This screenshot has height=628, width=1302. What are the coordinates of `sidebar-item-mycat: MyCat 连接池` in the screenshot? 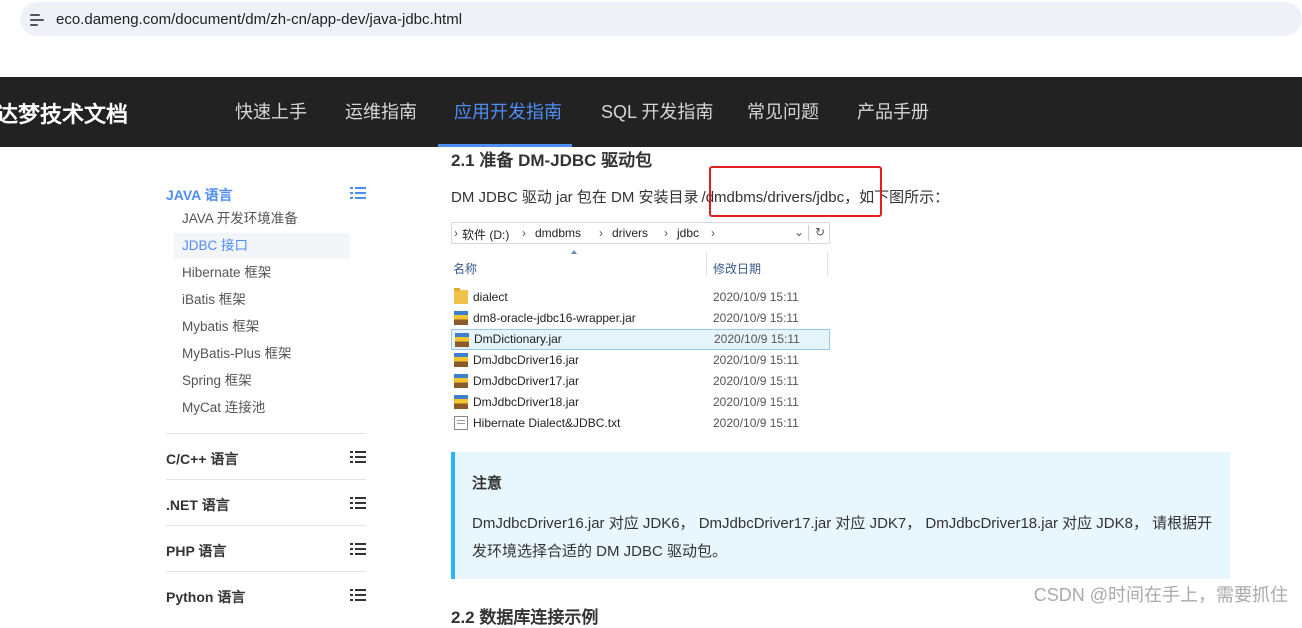 It's located at (262, 408).